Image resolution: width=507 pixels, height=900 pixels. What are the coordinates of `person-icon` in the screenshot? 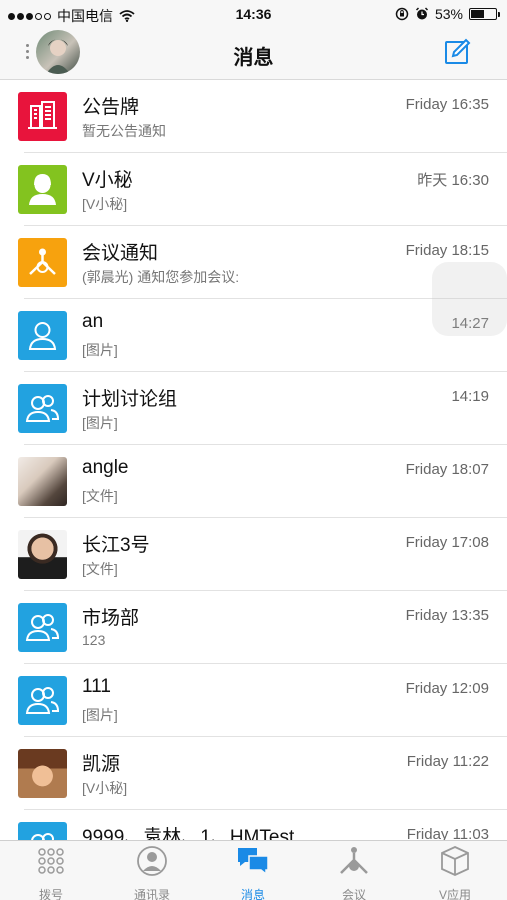 It's located at (42, 335).